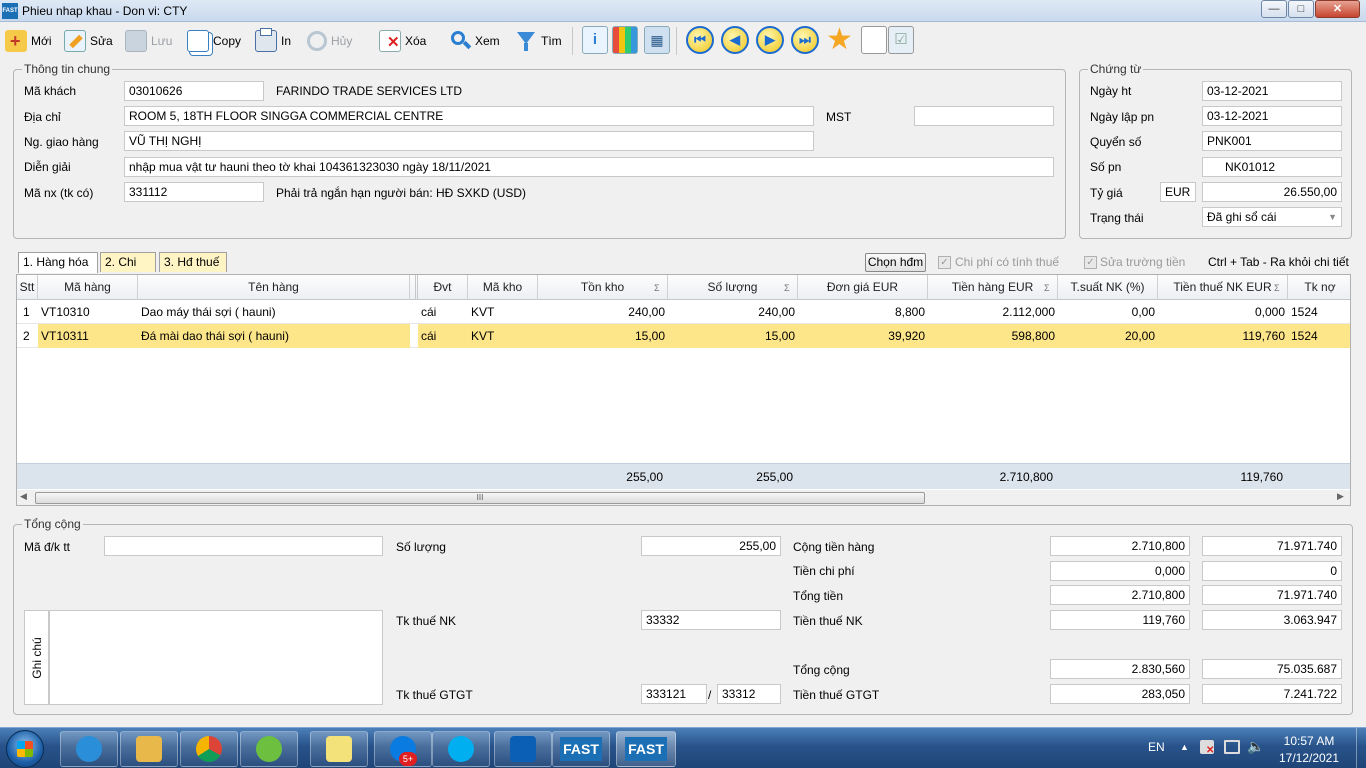 The height and width of the screenshot is (768, 1366). What do you see at coordinates (443, 287) in the screenshot?
I see `col-header-unit: Đvt` at bounding box center [443, 287].